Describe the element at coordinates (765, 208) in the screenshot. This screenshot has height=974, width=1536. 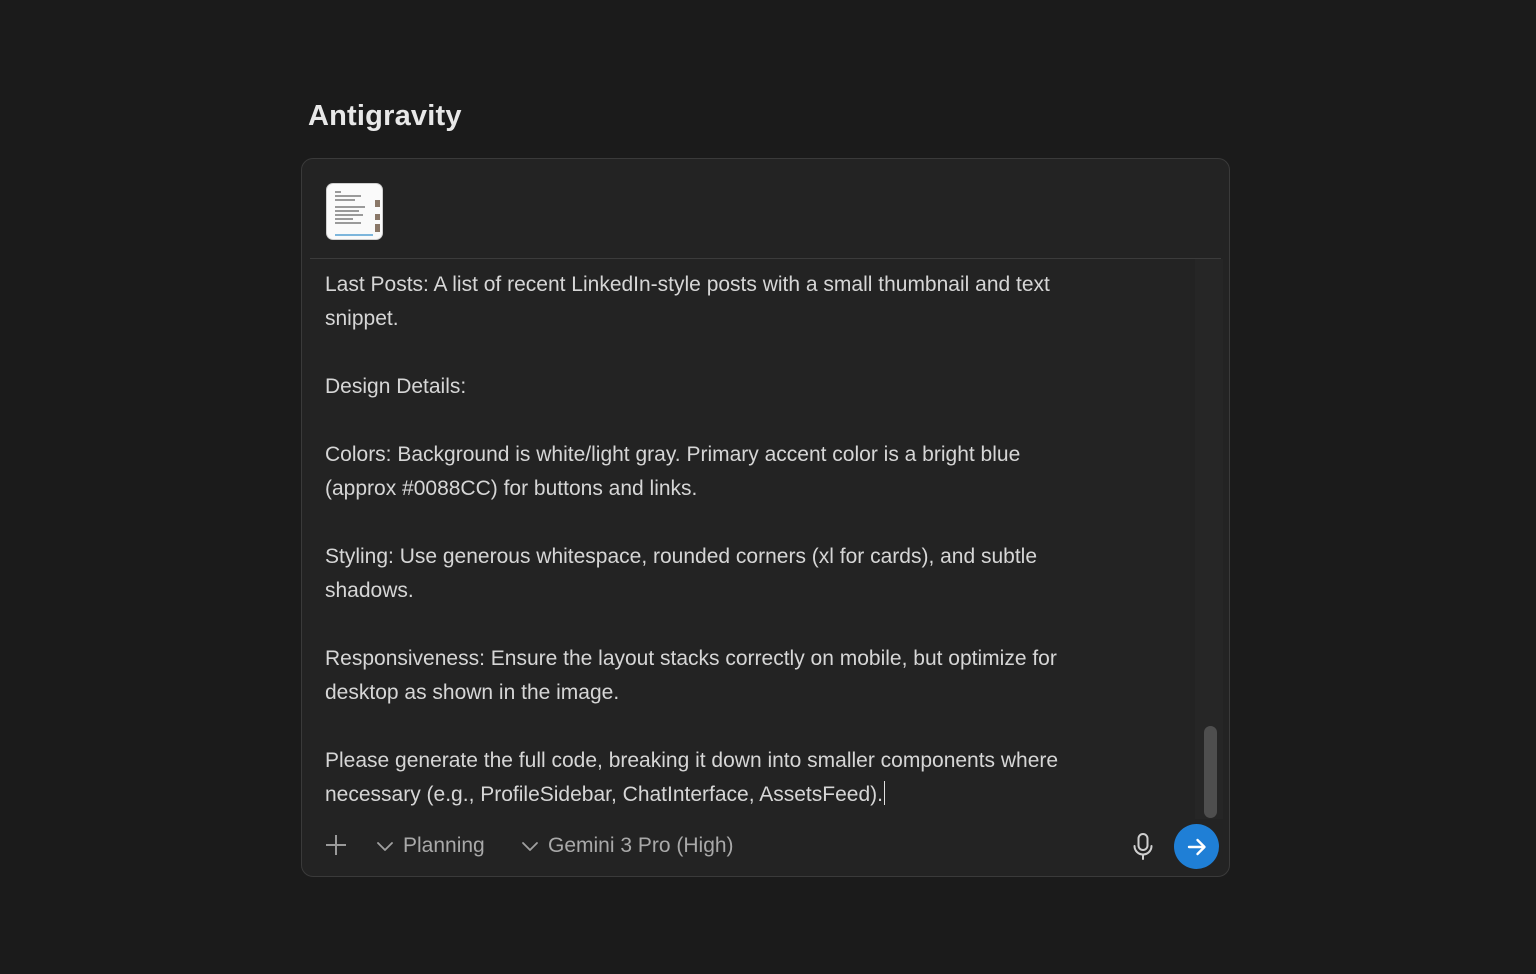
I see `attachments-bar` at that location.